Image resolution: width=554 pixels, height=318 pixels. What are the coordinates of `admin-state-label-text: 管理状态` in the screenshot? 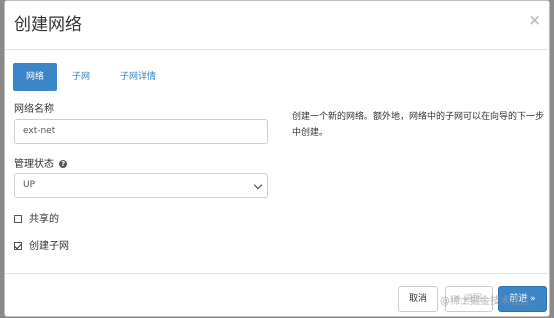 It's located at (34, 164).